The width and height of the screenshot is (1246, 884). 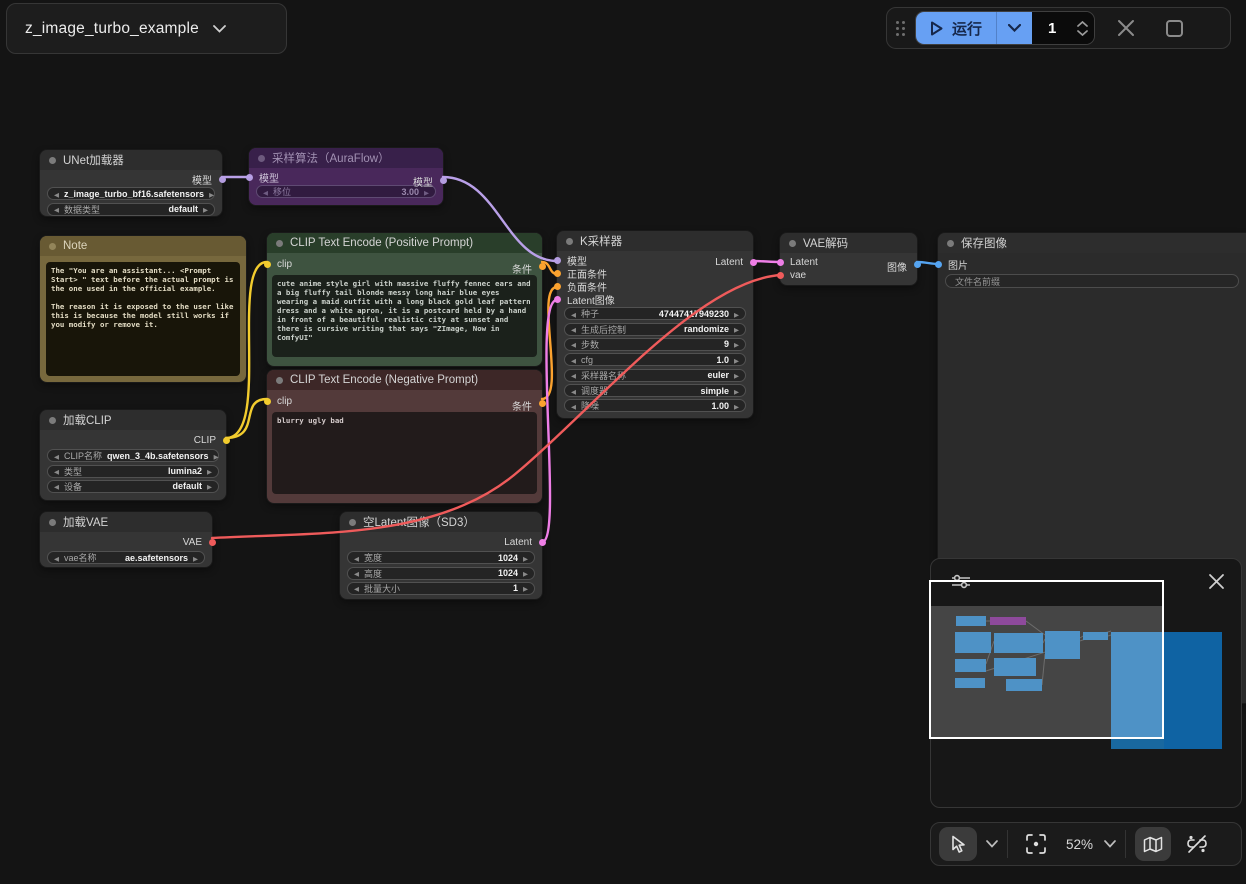 I want to click on widget-filename-prefix: 文件名前缀, so click(x=1092, y=281).